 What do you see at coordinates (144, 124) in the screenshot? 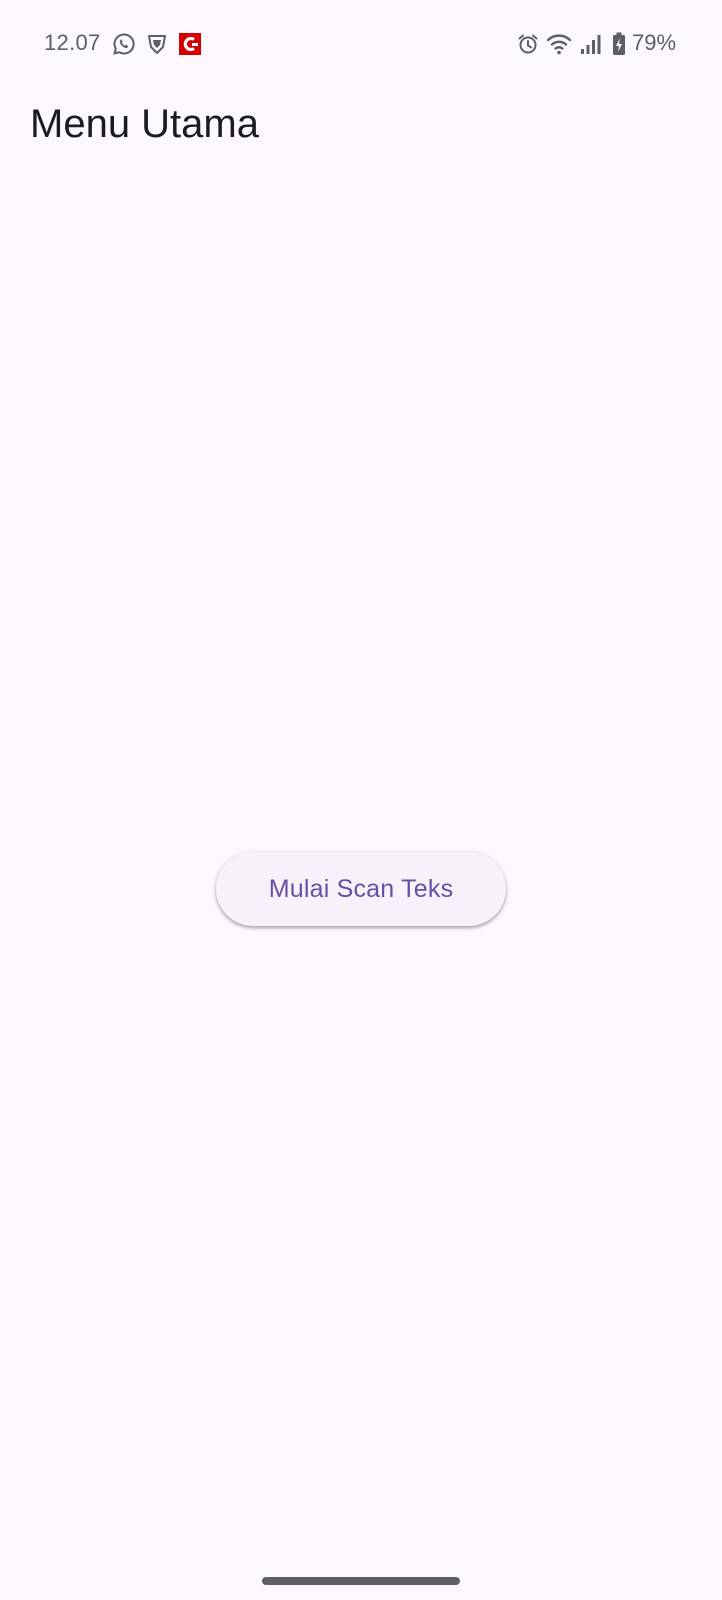
I see `page-title: Menu Utama` at bounding box center [144, 124].